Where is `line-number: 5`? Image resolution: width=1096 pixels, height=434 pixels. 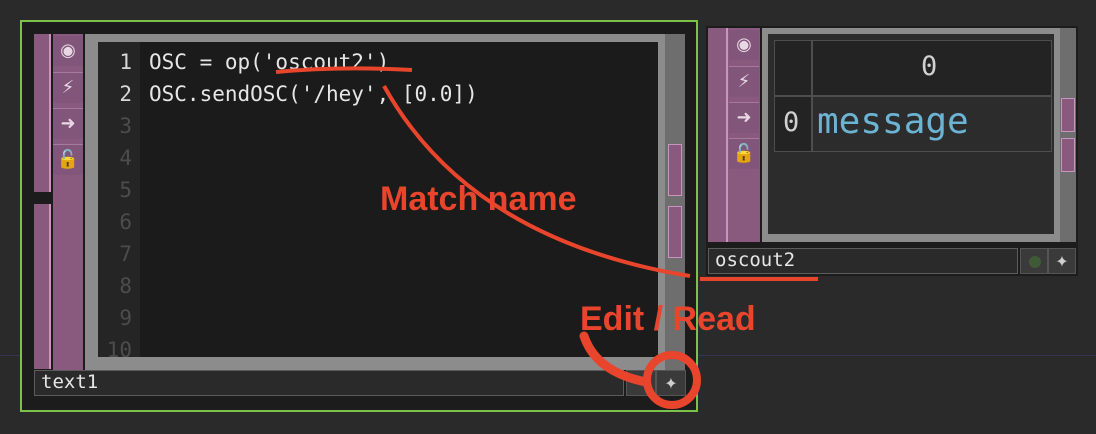
line-number: 5 is located at coordinates (125, 190).